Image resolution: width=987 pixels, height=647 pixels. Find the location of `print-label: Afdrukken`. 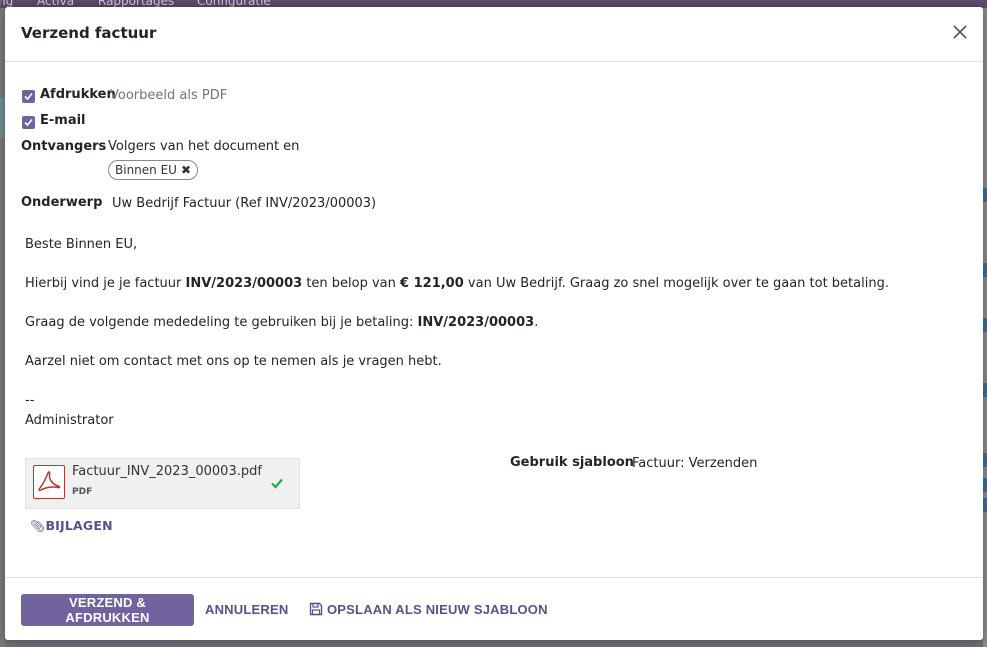

print-label: Afdrukken is located at coordinates (78, 94).